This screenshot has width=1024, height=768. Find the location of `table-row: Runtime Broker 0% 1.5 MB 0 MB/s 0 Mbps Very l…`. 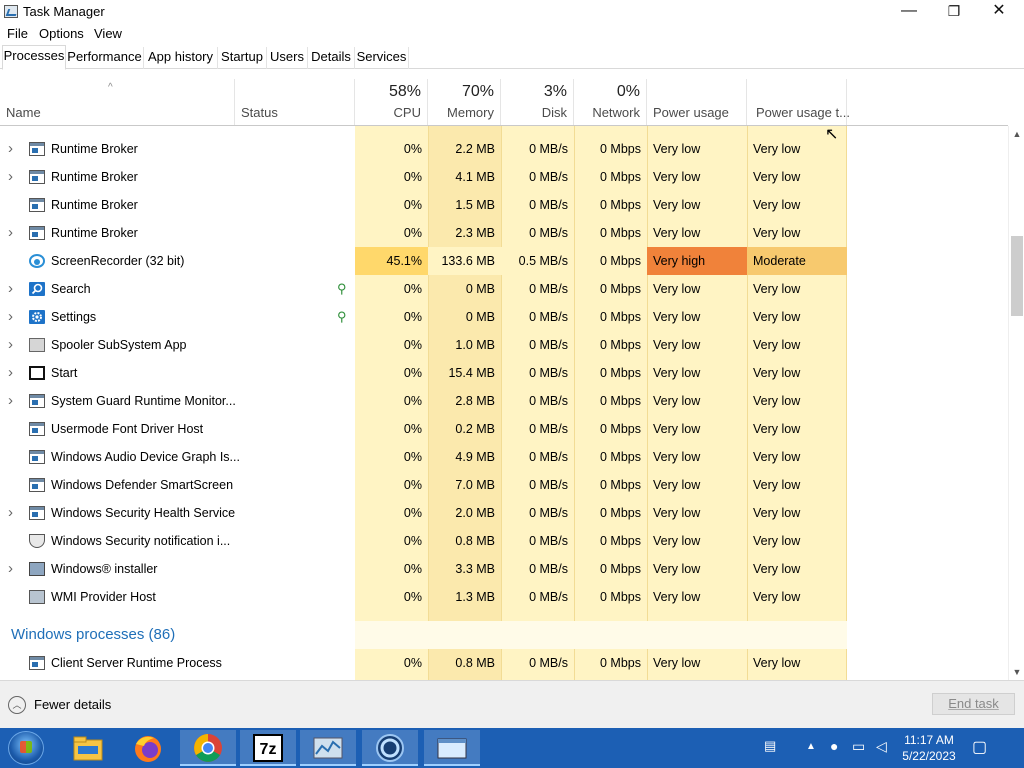

table-row: Runtime Broker 0% 1.5 MB 0 MB/s 0 Mbps Very l… is located at coordinates (504, 205).